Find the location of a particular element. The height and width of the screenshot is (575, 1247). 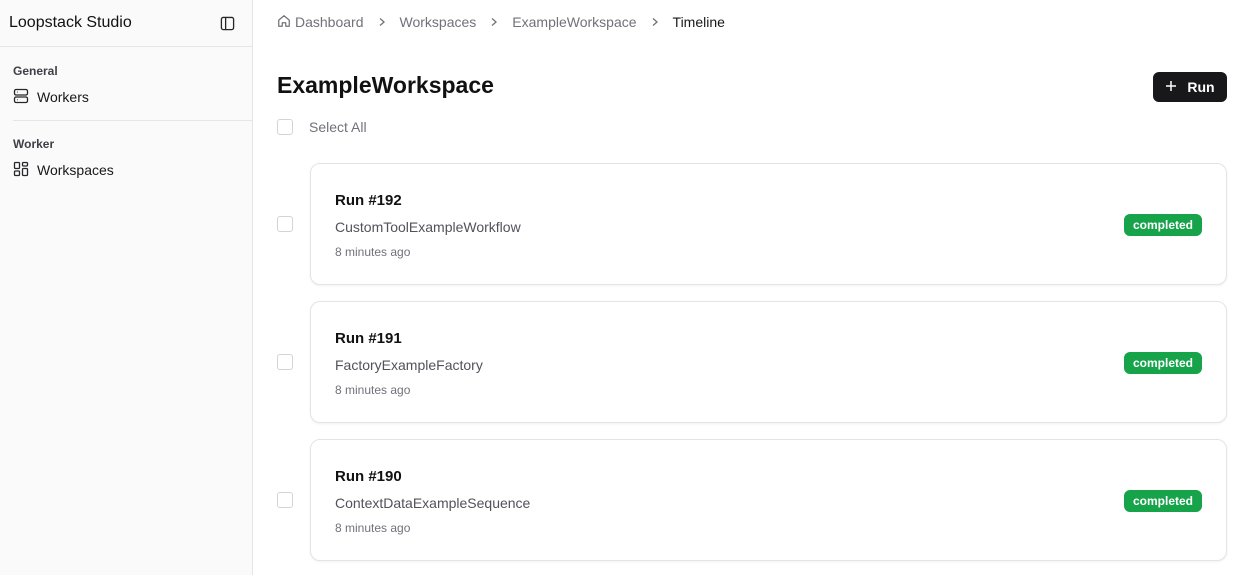

sidebar-item-label: Workers is located at coordinates (63, 97).